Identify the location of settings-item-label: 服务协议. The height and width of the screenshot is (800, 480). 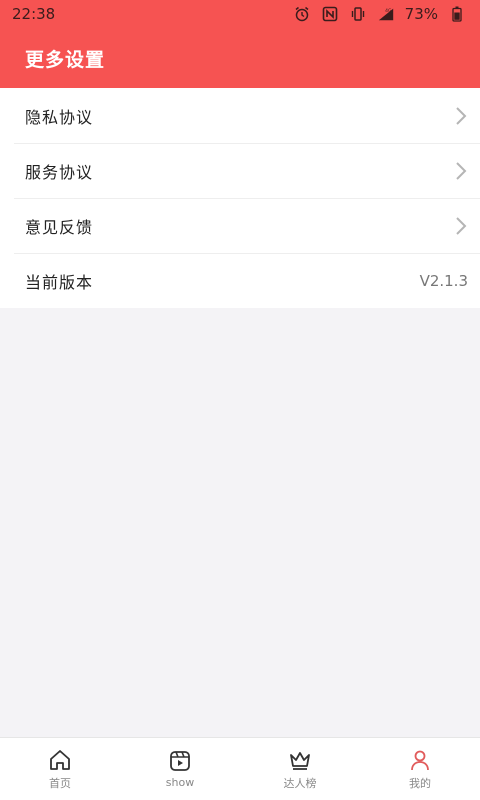
(59, 172).